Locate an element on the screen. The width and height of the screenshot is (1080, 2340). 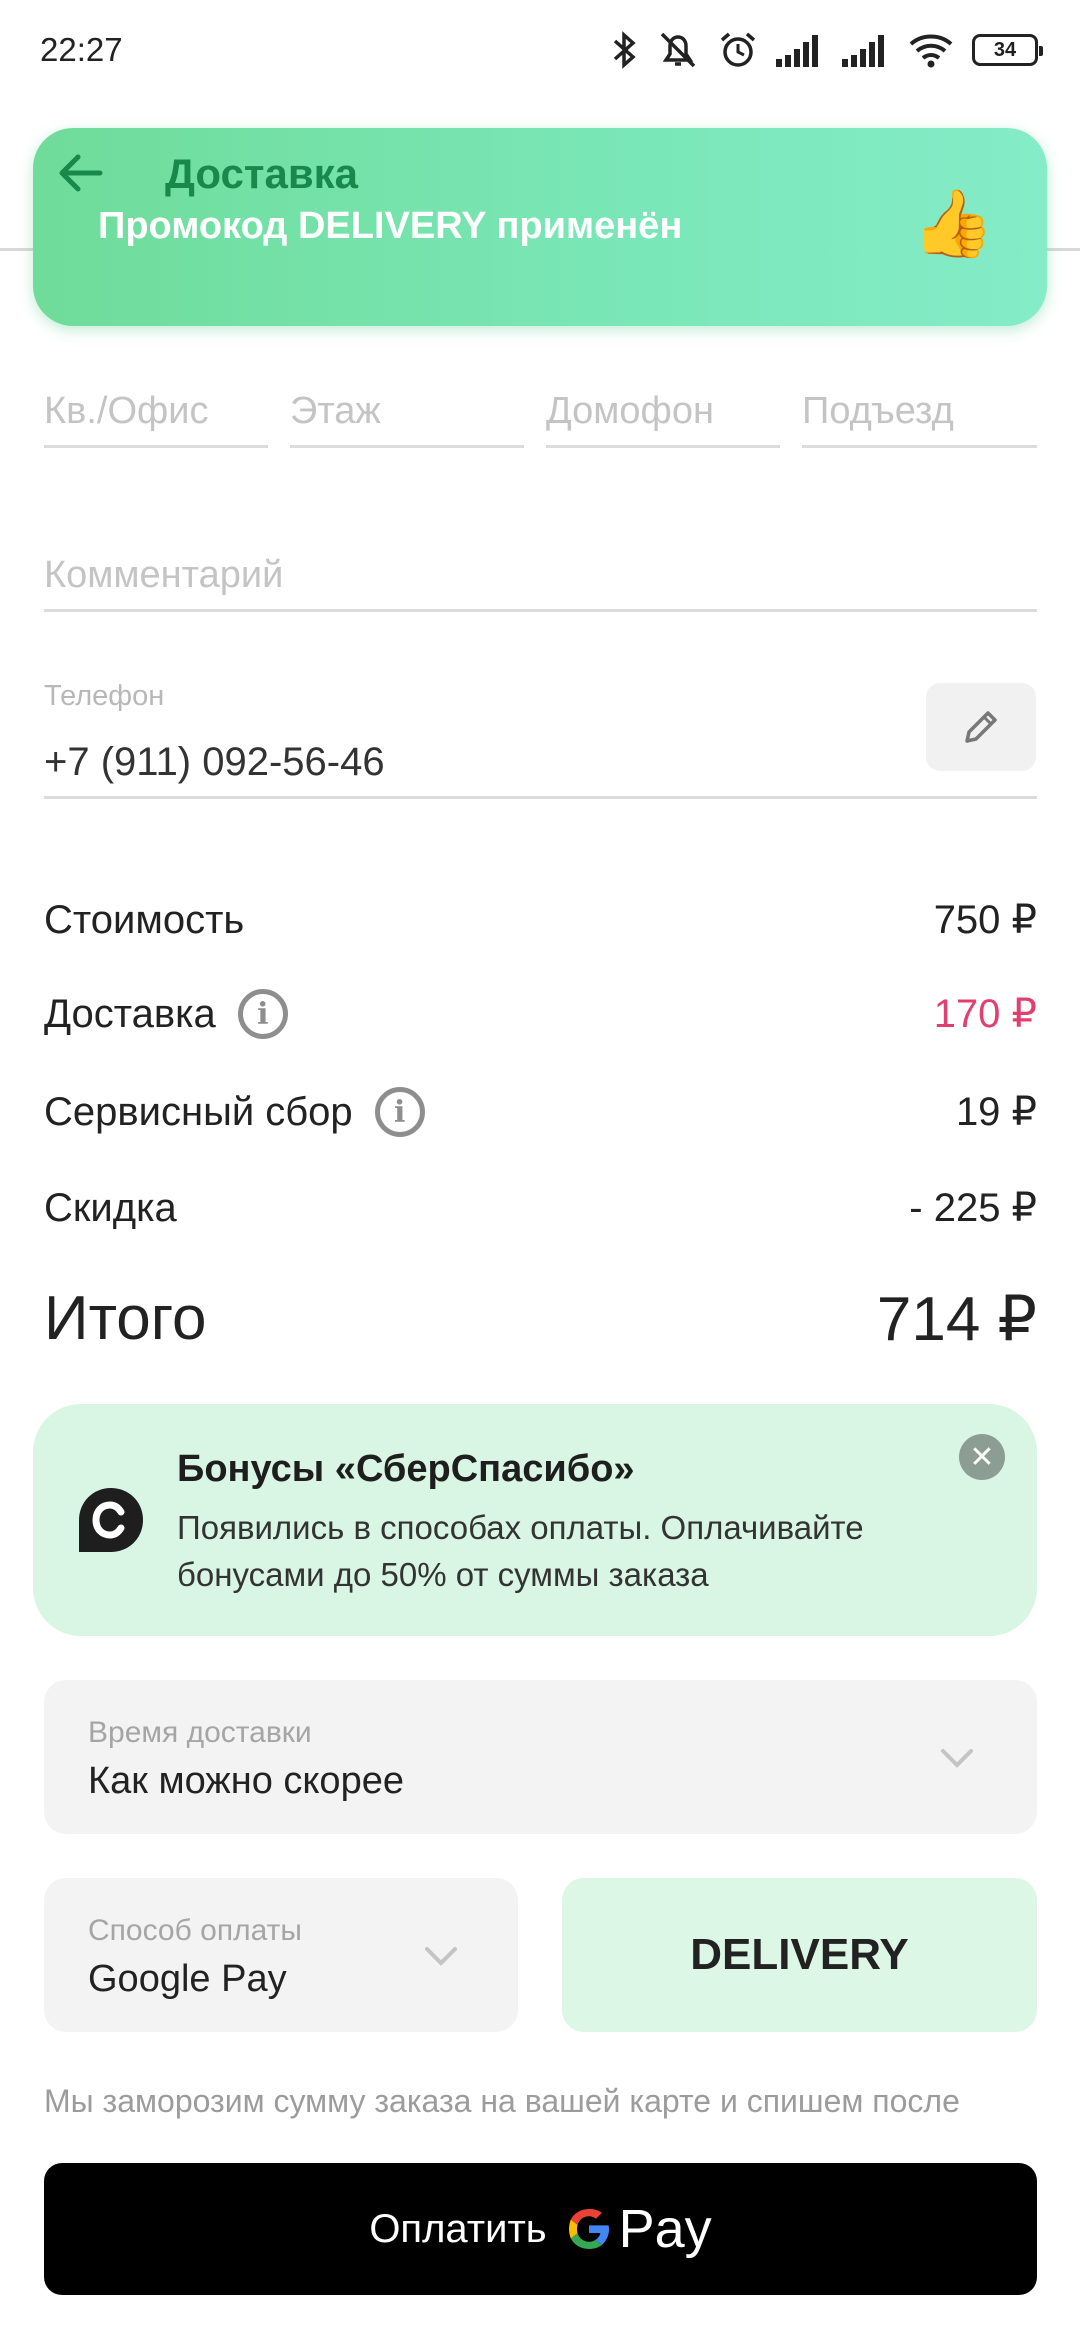
total-row: Итого 714 ₽ is located at coordinates (540, 1318).